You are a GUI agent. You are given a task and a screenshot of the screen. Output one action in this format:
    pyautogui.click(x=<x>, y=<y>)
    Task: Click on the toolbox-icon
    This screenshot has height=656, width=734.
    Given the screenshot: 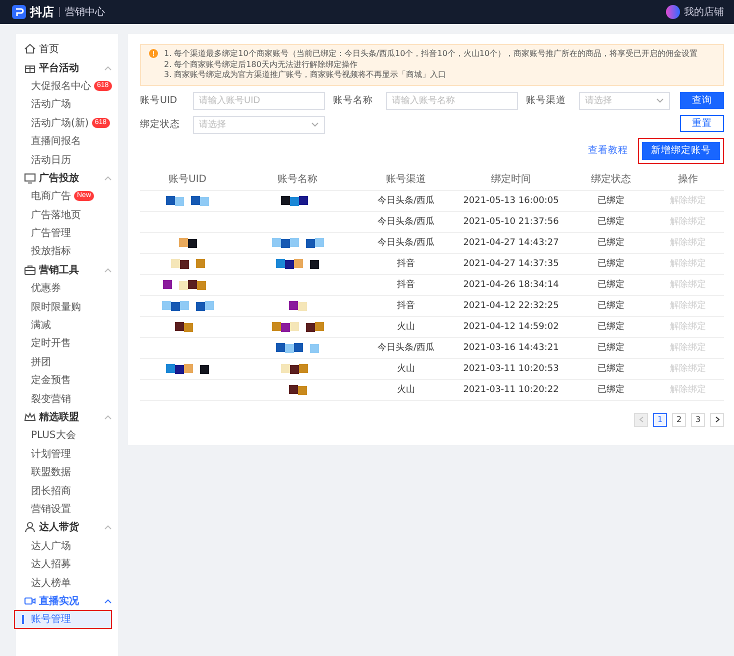 What is the action you would take?
    pyautogui.click(x=30, y=270)
    